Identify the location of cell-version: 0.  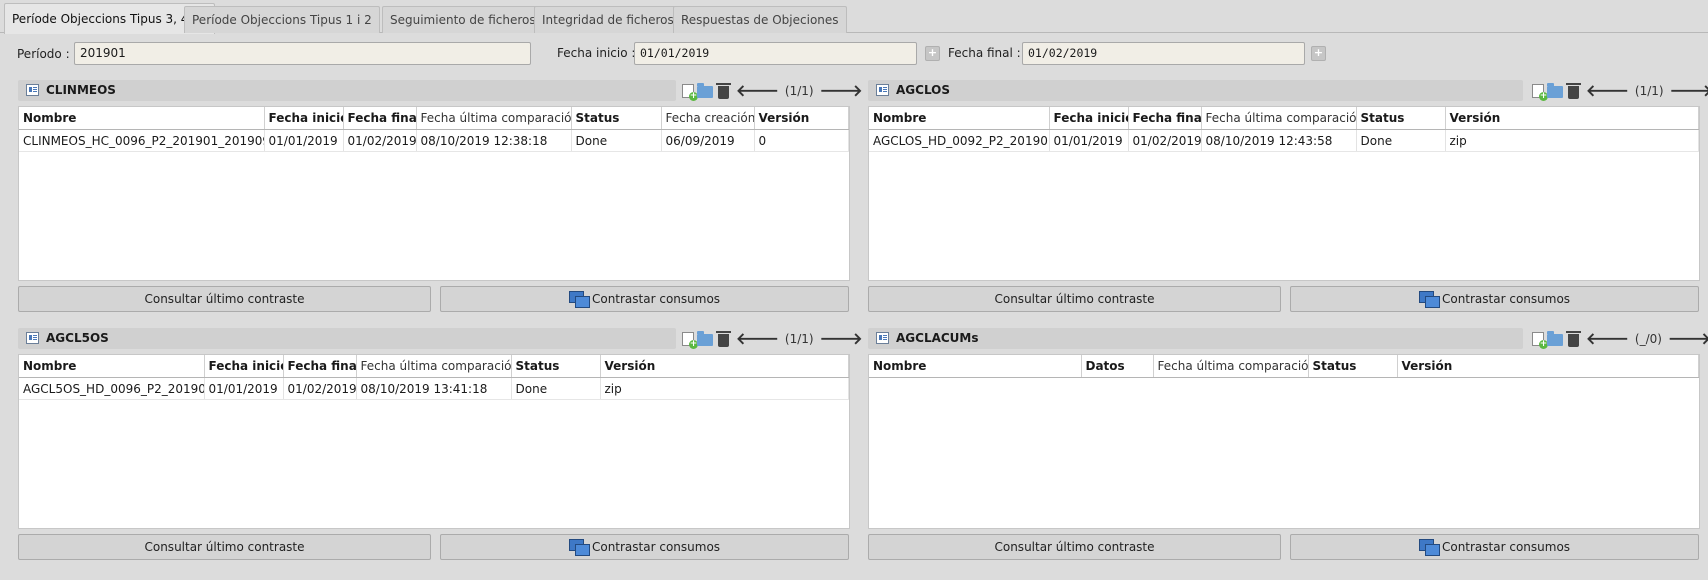
(801, 140).